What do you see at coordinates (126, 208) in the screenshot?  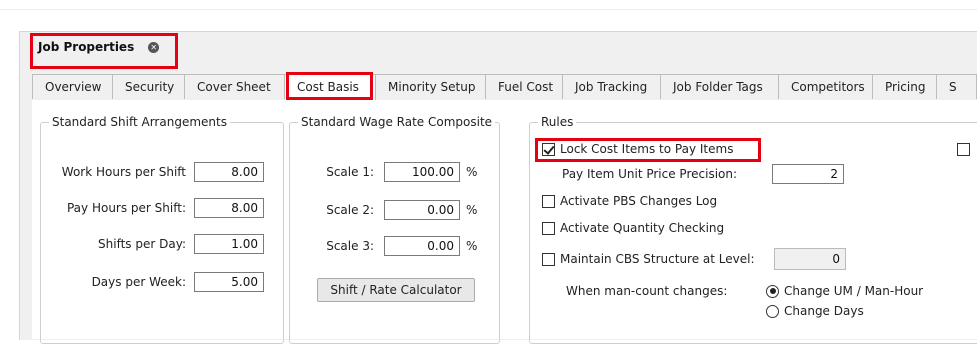 I see `pay-hours-label: Pay Hours per Shift:` at bounding box center [126, 208].